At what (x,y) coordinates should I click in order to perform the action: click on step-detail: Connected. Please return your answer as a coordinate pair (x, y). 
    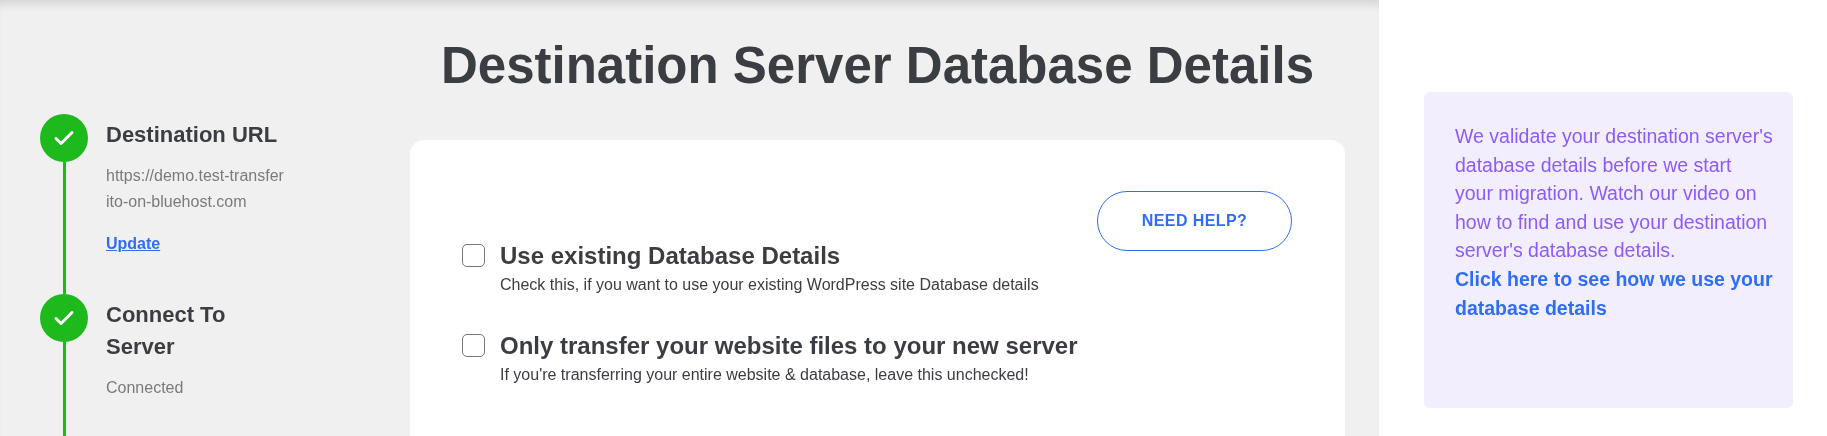
    Looking at the image, I should click on (145, 388).